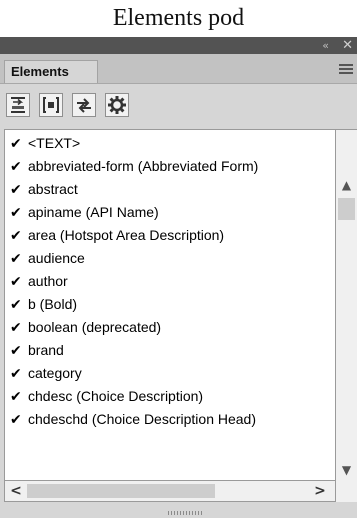 This screenshot has height=518, width=357. Describe the element at coordinates (346, 185) in the screenshot. I see `scroll-up-icon: ▲` at that location.